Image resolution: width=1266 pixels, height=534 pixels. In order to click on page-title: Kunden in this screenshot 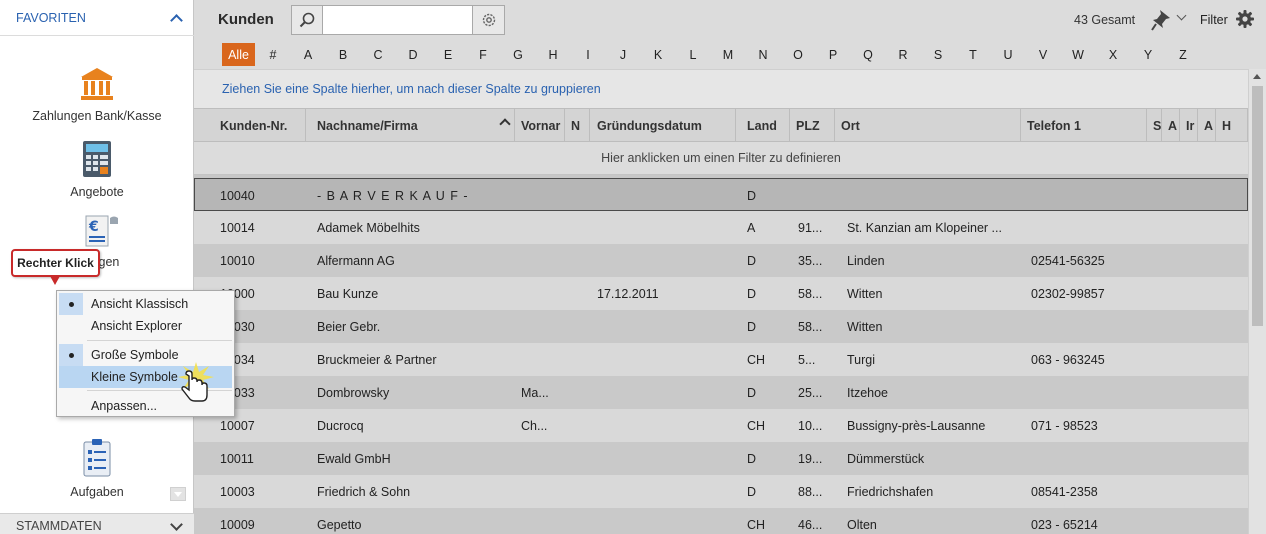, I will do `click(246, 19)`.